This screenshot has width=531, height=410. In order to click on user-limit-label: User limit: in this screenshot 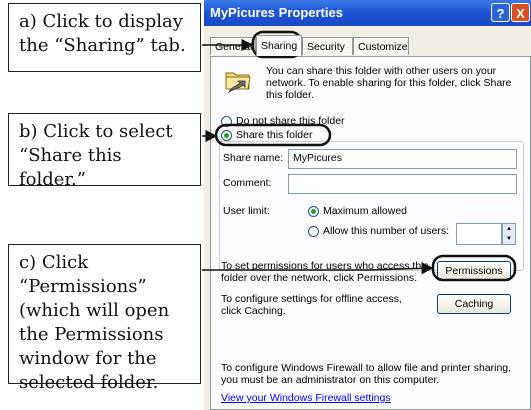, I will do `click(246, 211)`.